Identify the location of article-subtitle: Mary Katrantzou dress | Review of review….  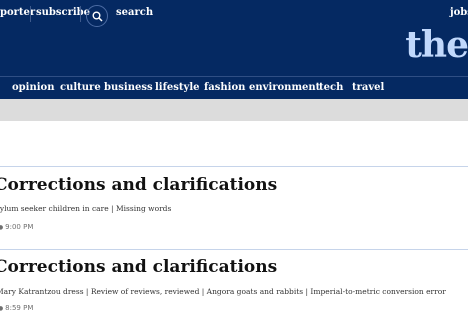
(223, 291).